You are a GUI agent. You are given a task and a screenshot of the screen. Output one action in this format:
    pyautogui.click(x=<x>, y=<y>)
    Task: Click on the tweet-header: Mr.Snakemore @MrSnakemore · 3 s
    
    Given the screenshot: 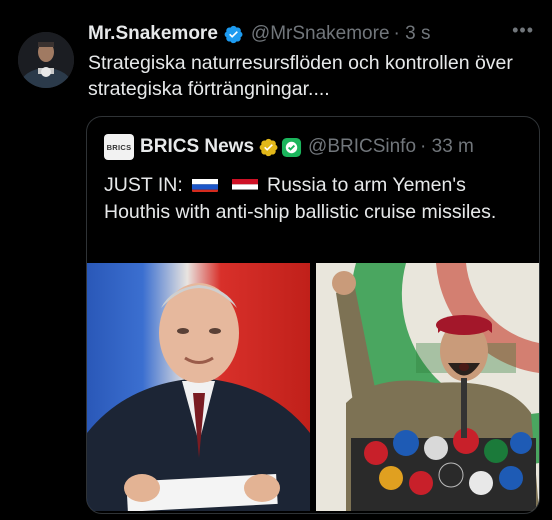 What is the action you would take?
    pyautogui.click(x=315, y=34)
    